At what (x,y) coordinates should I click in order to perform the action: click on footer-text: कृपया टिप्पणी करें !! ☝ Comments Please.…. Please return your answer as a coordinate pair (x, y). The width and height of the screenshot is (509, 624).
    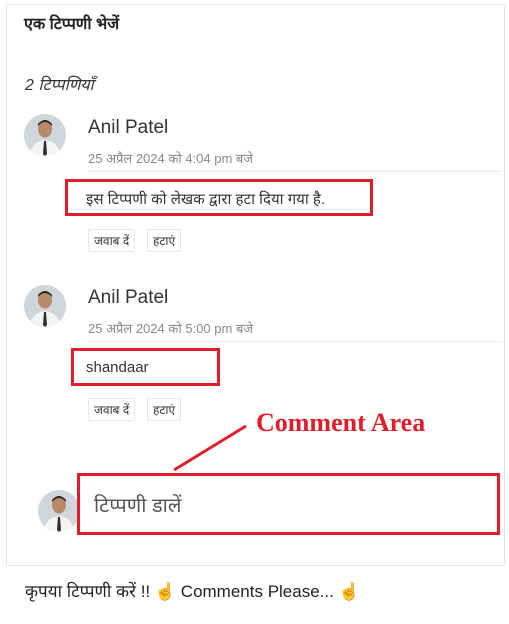
    Looking at the image, I should click on (192, 590).